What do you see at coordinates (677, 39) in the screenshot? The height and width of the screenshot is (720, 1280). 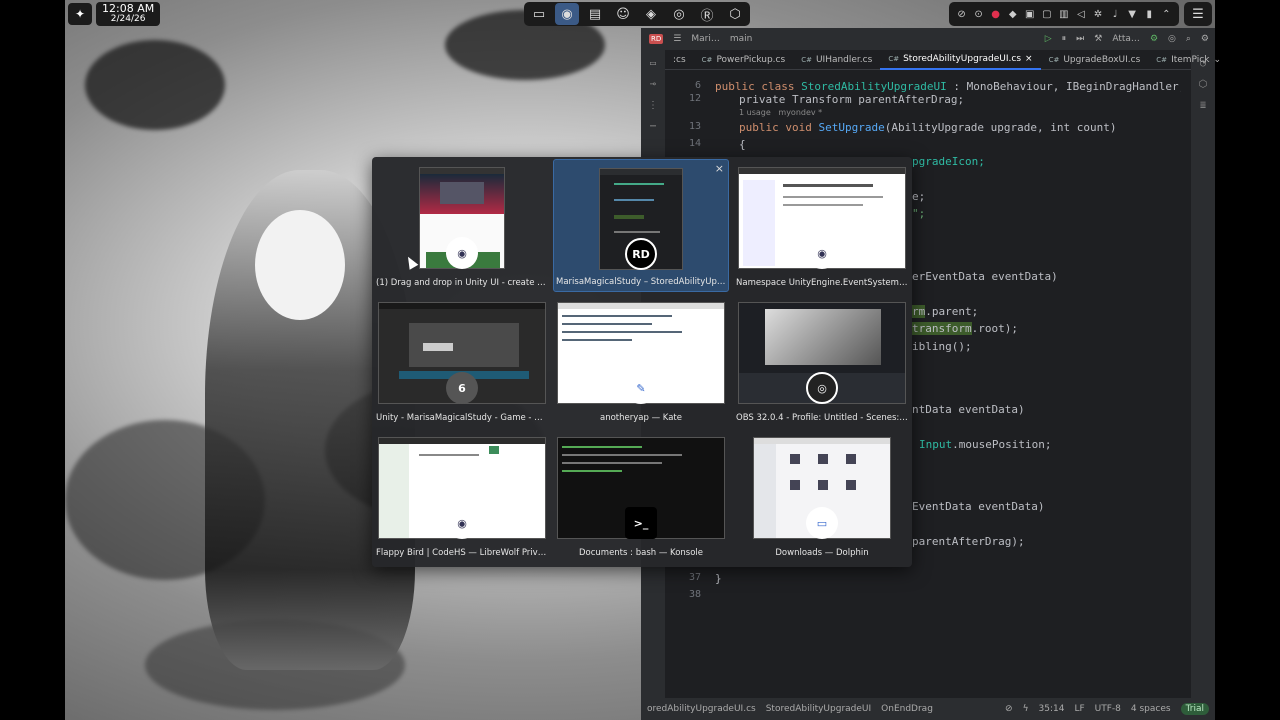 I see `main-menu-icon: ☰` at bounding box center [677, 39].